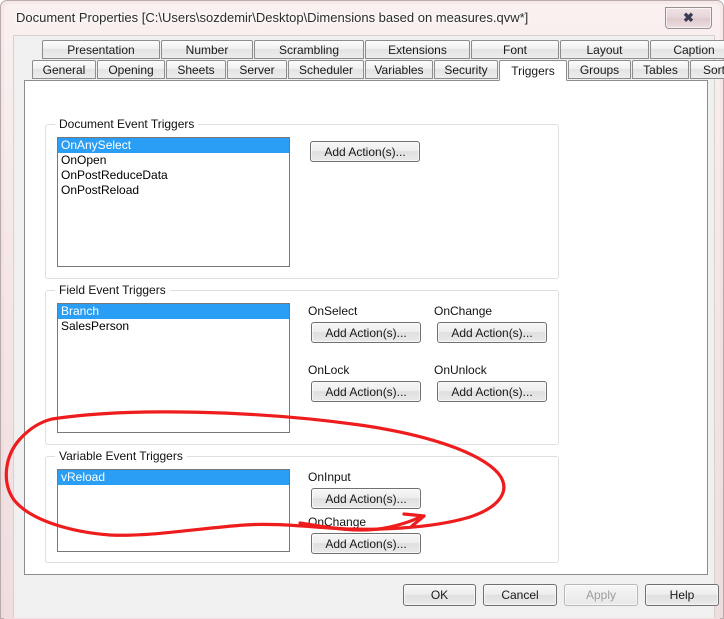 The width and height of the screenshot is (724, 619). Describe the element at coordinates (173, 368) in the screenshot. I see `field-event-listbox: Branch SalesPerson` at that location.